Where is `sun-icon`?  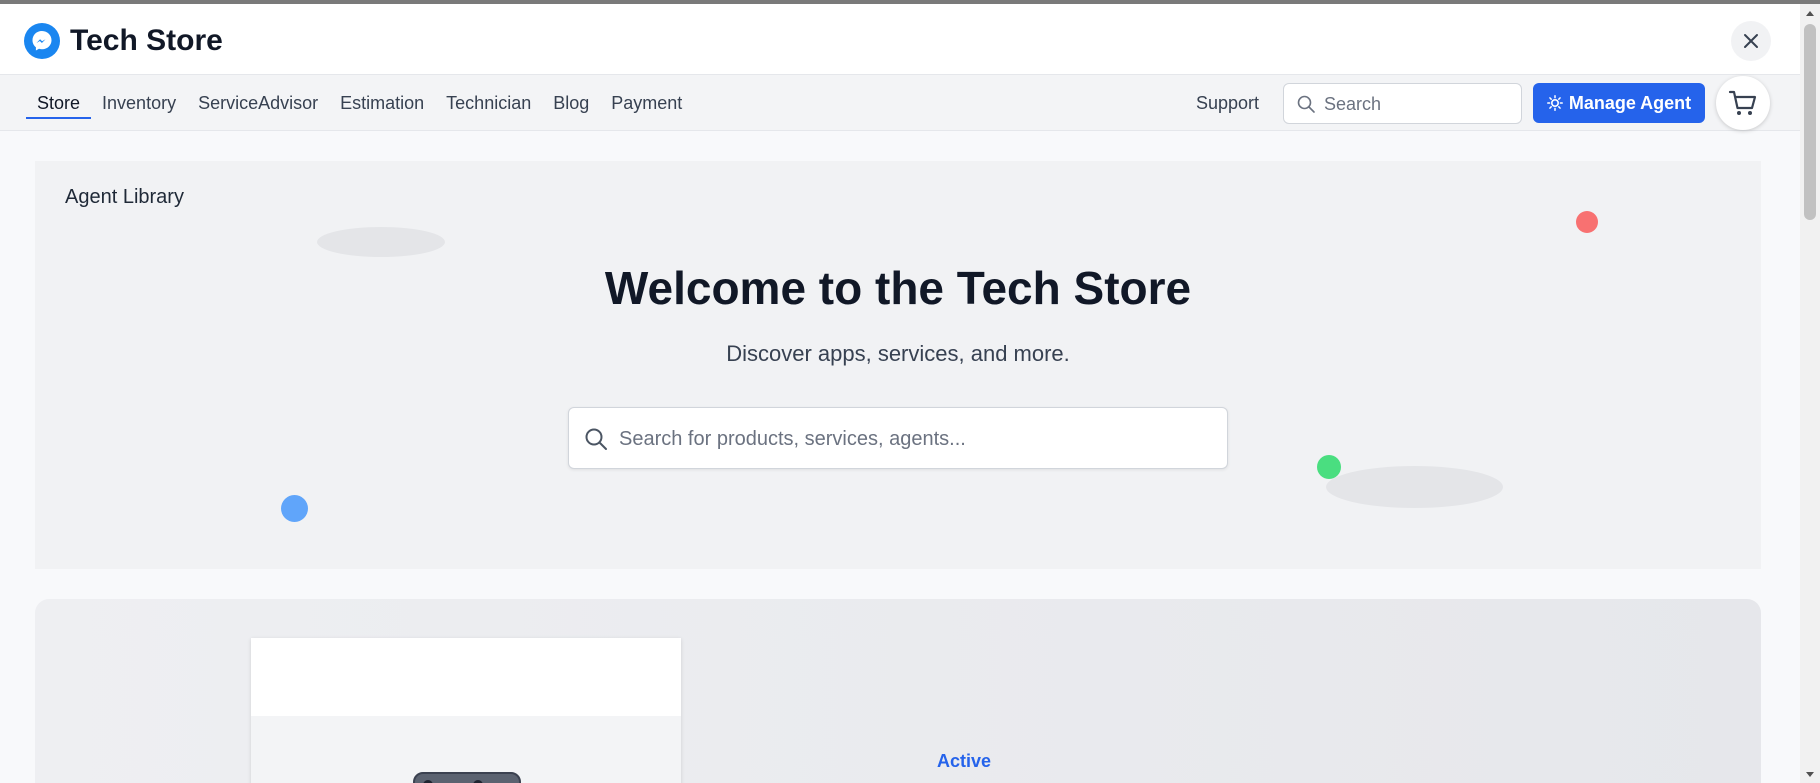
sun-icon is located at coordinates (1554, 103).